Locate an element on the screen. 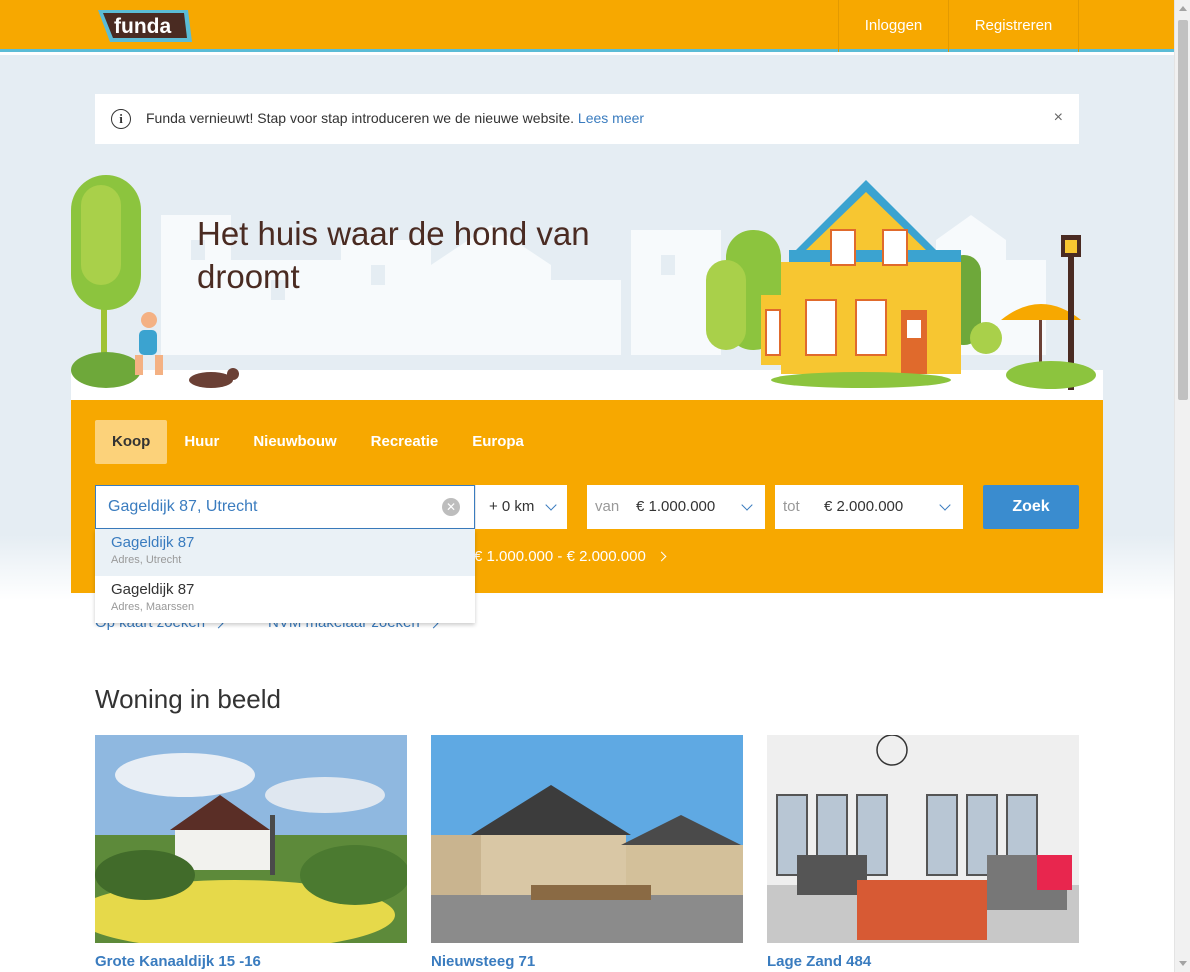  price-from-select: van € 1.000.000 is located at coordinates (676, 507).